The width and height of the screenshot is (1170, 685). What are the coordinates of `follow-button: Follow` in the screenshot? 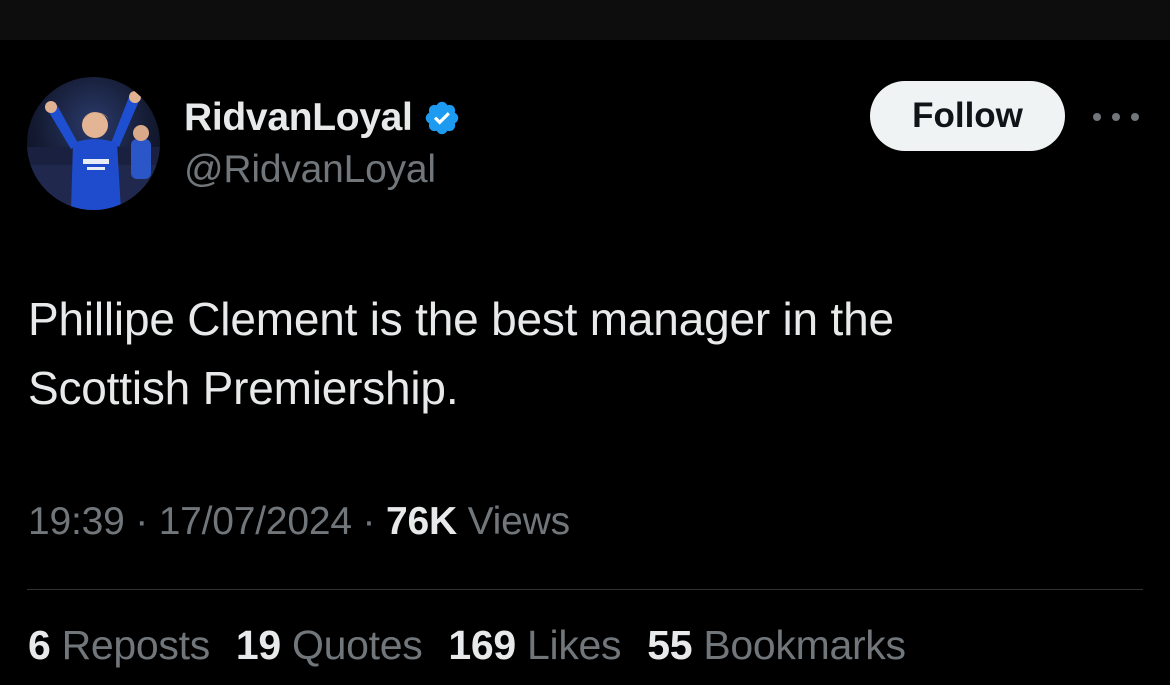 It's located at (967, 116).